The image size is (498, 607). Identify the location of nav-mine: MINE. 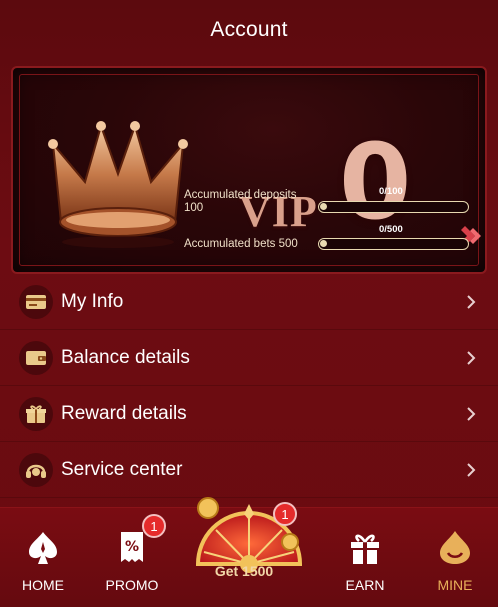
(454, 563).